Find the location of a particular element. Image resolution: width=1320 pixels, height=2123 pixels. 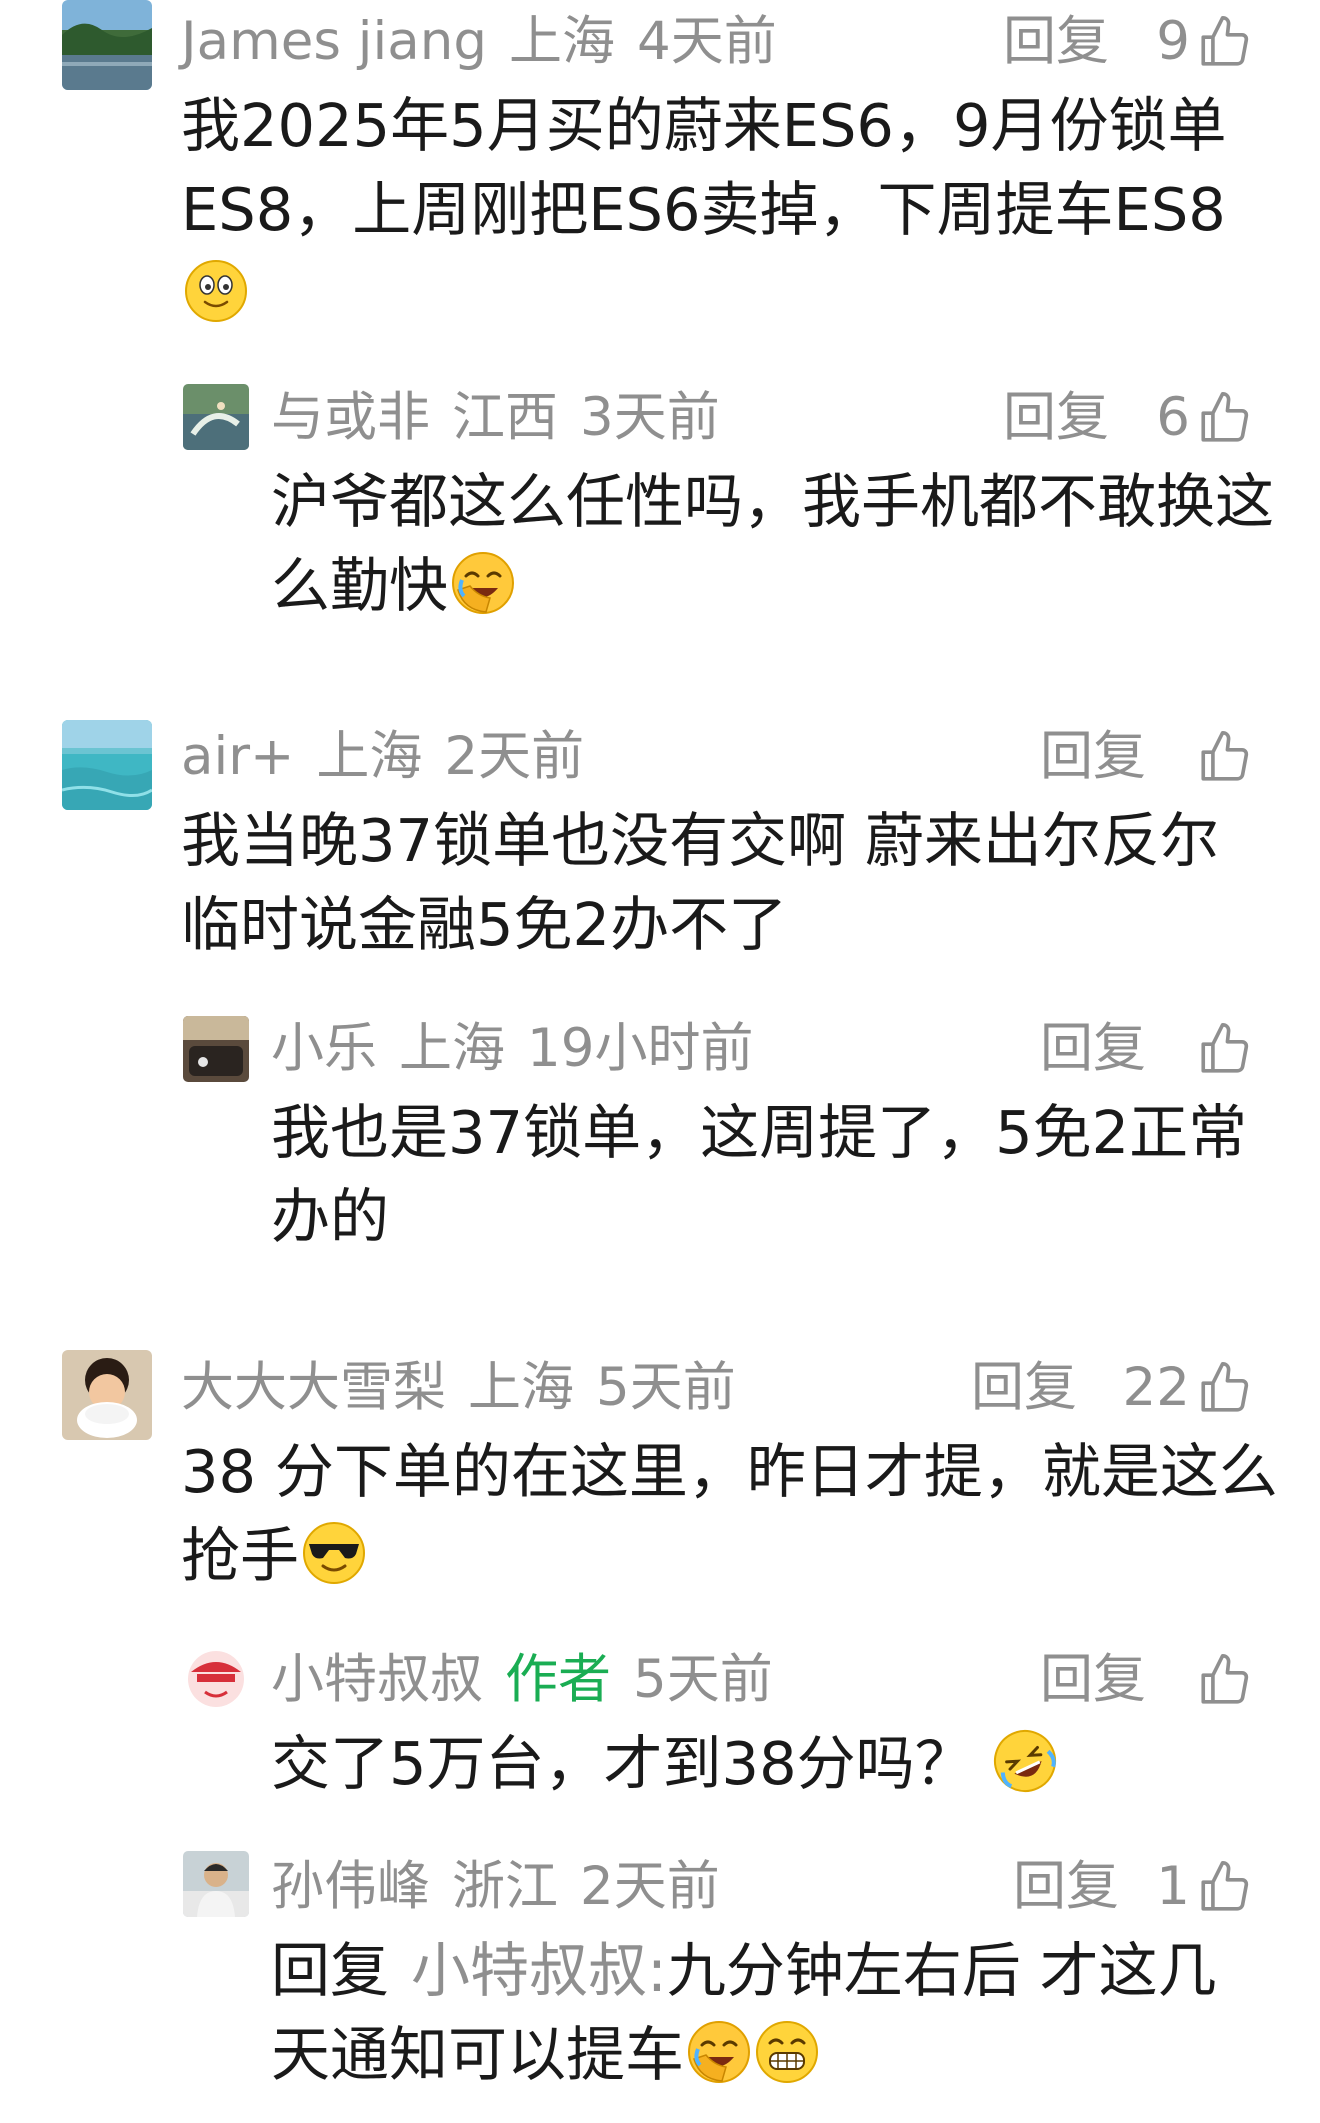

comment-line: 我当晚37锁单也没有交啊 蔚来出尔反尔 is located at coordinates (700, 840).